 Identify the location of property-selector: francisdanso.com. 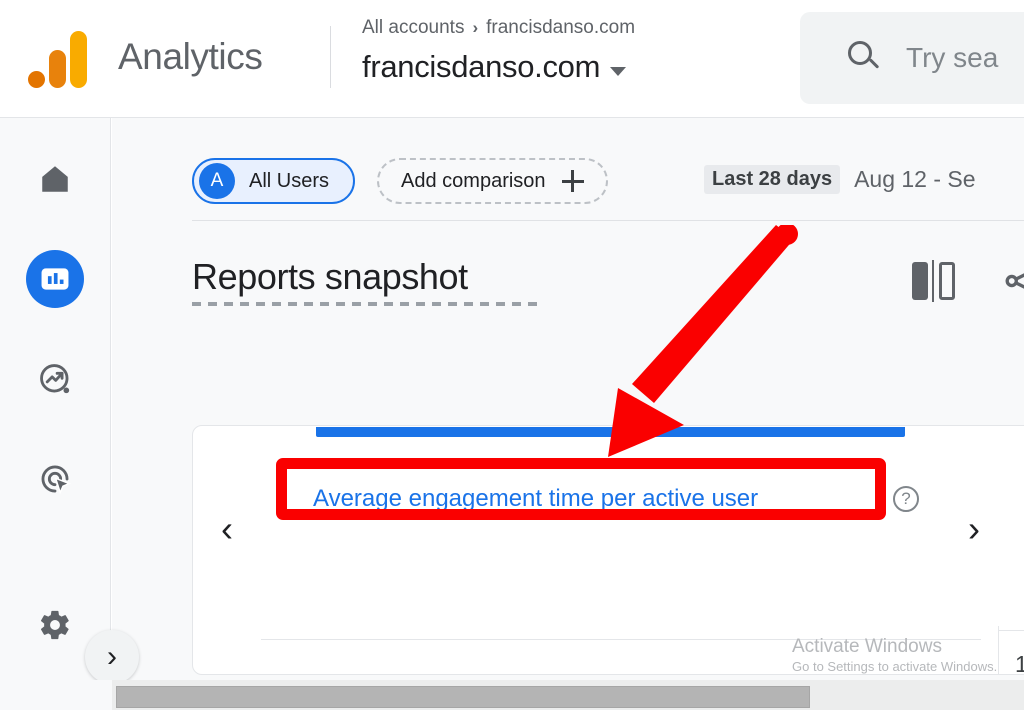
(494, 67).